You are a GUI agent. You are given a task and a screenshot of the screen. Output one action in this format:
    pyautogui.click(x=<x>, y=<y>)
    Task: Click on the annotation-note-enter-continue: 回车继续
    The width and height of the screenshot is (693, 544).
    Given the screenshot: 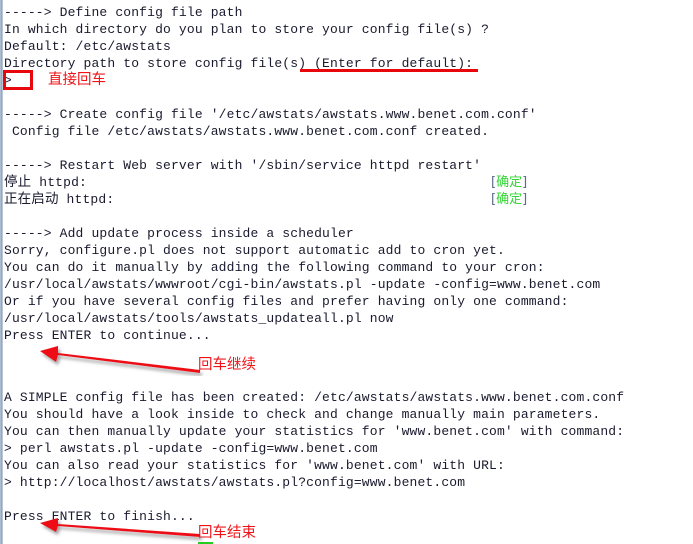 What is the action you would take?
    pyautogui.click(x=227, y=365)
    